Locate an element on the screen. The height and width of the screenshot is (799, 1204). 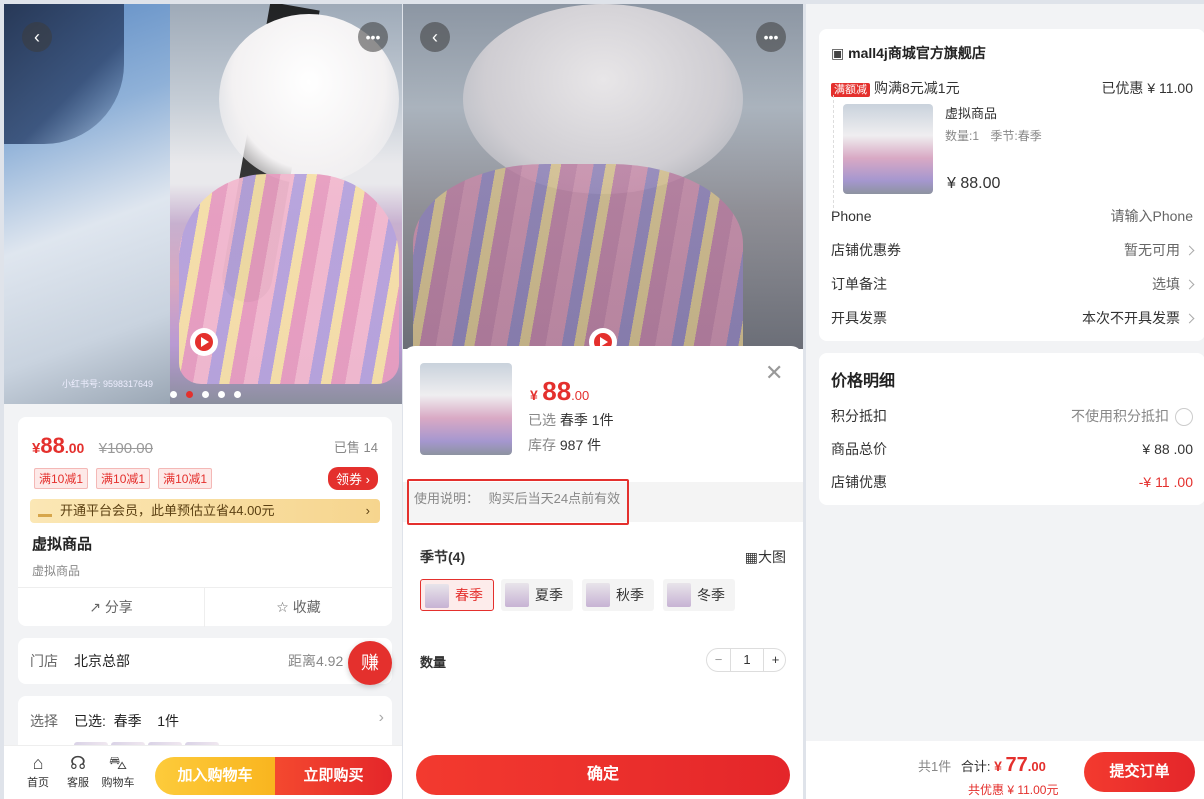
remark-row: 订单备注 选填 is located at coordinates (1013, 284).